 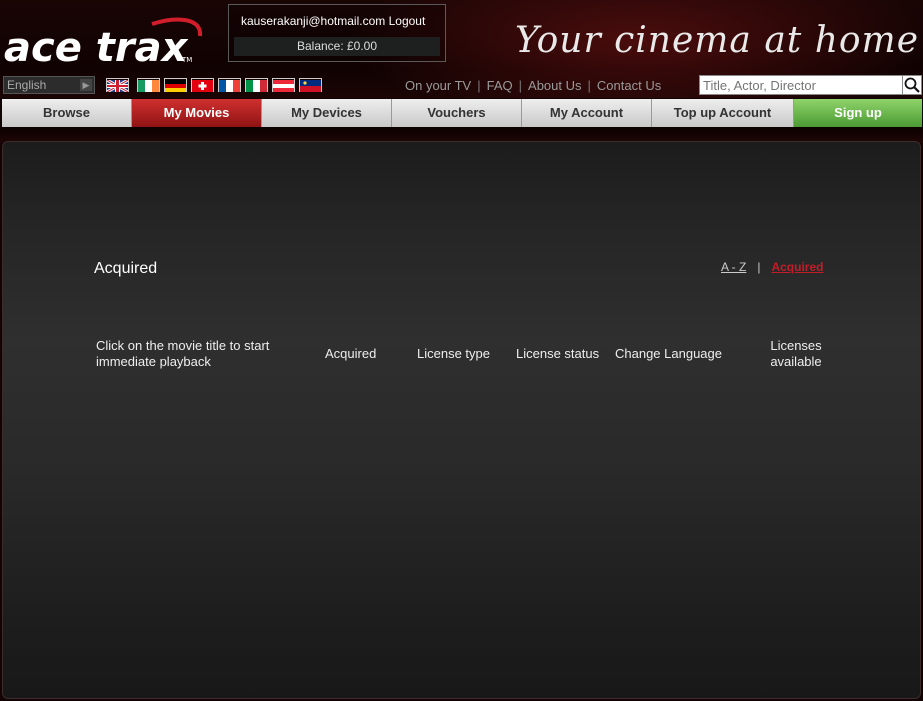 I want to click on tab-my-account: My Account, so click(x=587, y=113).